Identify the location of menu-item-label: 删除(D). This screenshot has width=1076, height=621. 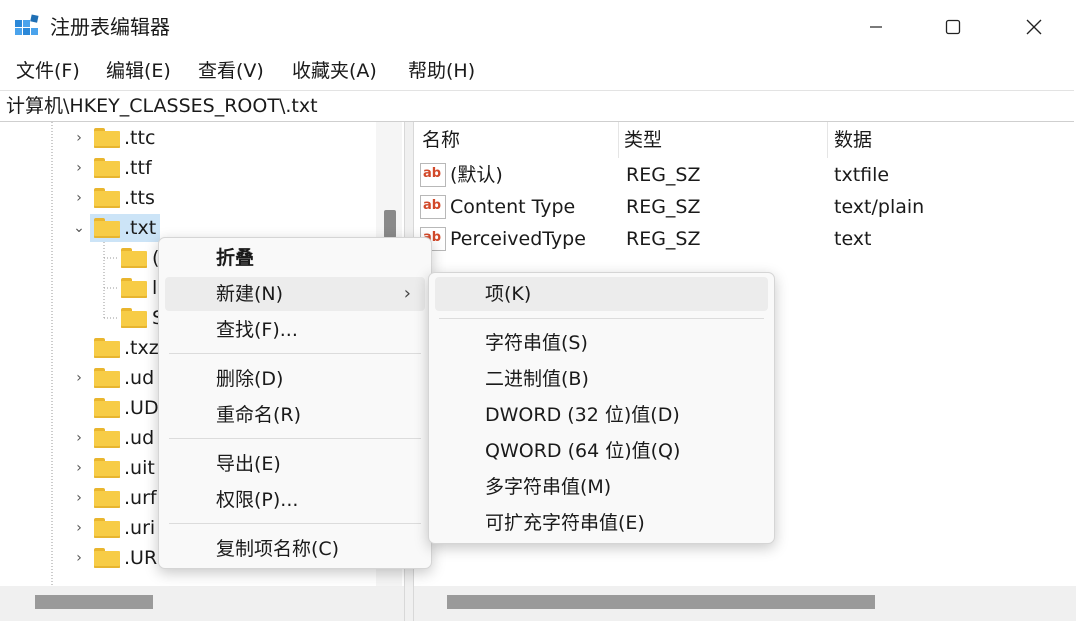
(250, 379).